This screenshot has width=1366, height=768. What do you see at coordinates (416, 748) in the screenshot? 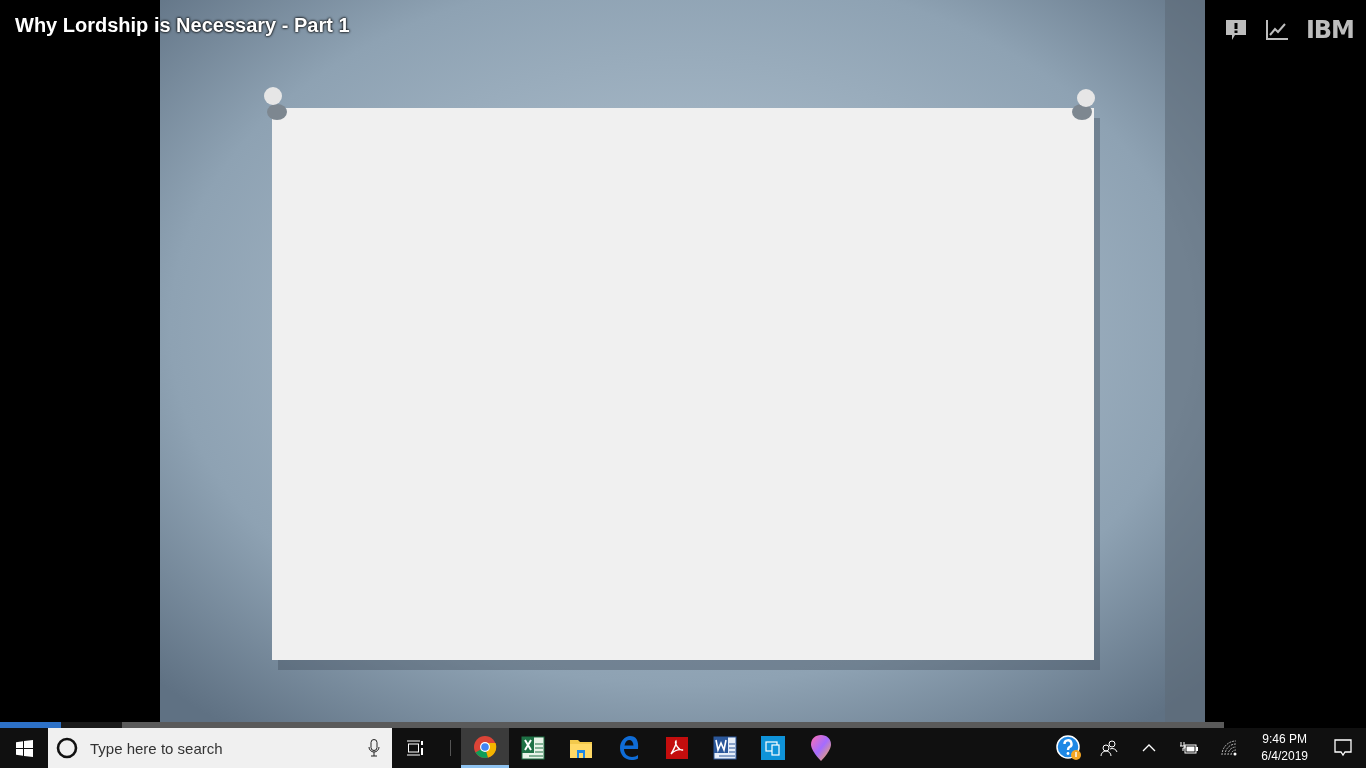
I see `task-view-icon` at bounding box center [416, 748].